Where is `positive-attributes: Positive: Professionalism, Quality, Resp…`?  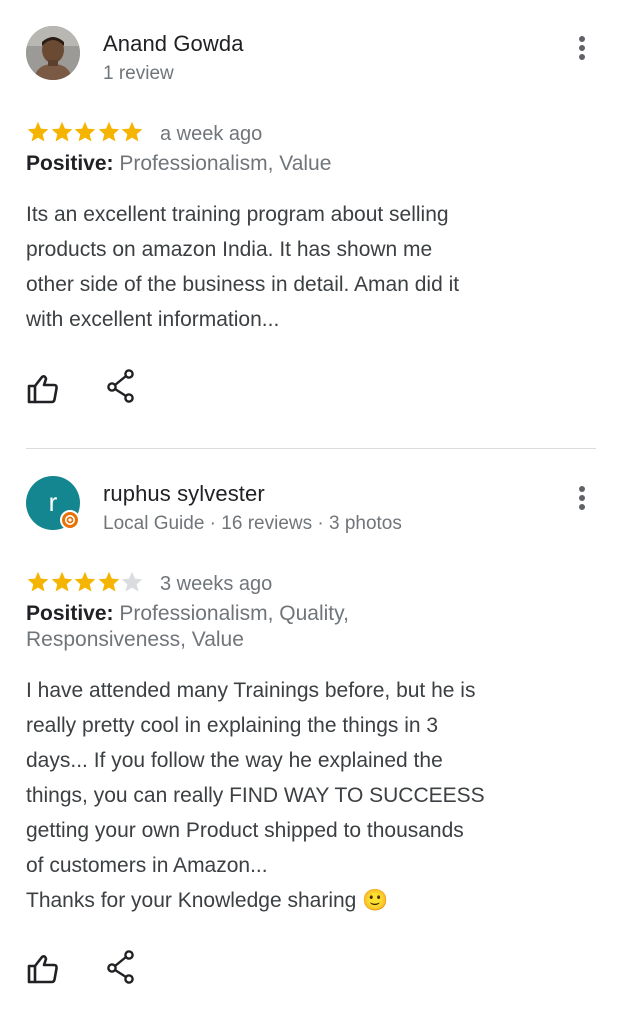
positive-attributes: Positive: Professionalism, Quality, Resp… is located at coordinates (306, 627).